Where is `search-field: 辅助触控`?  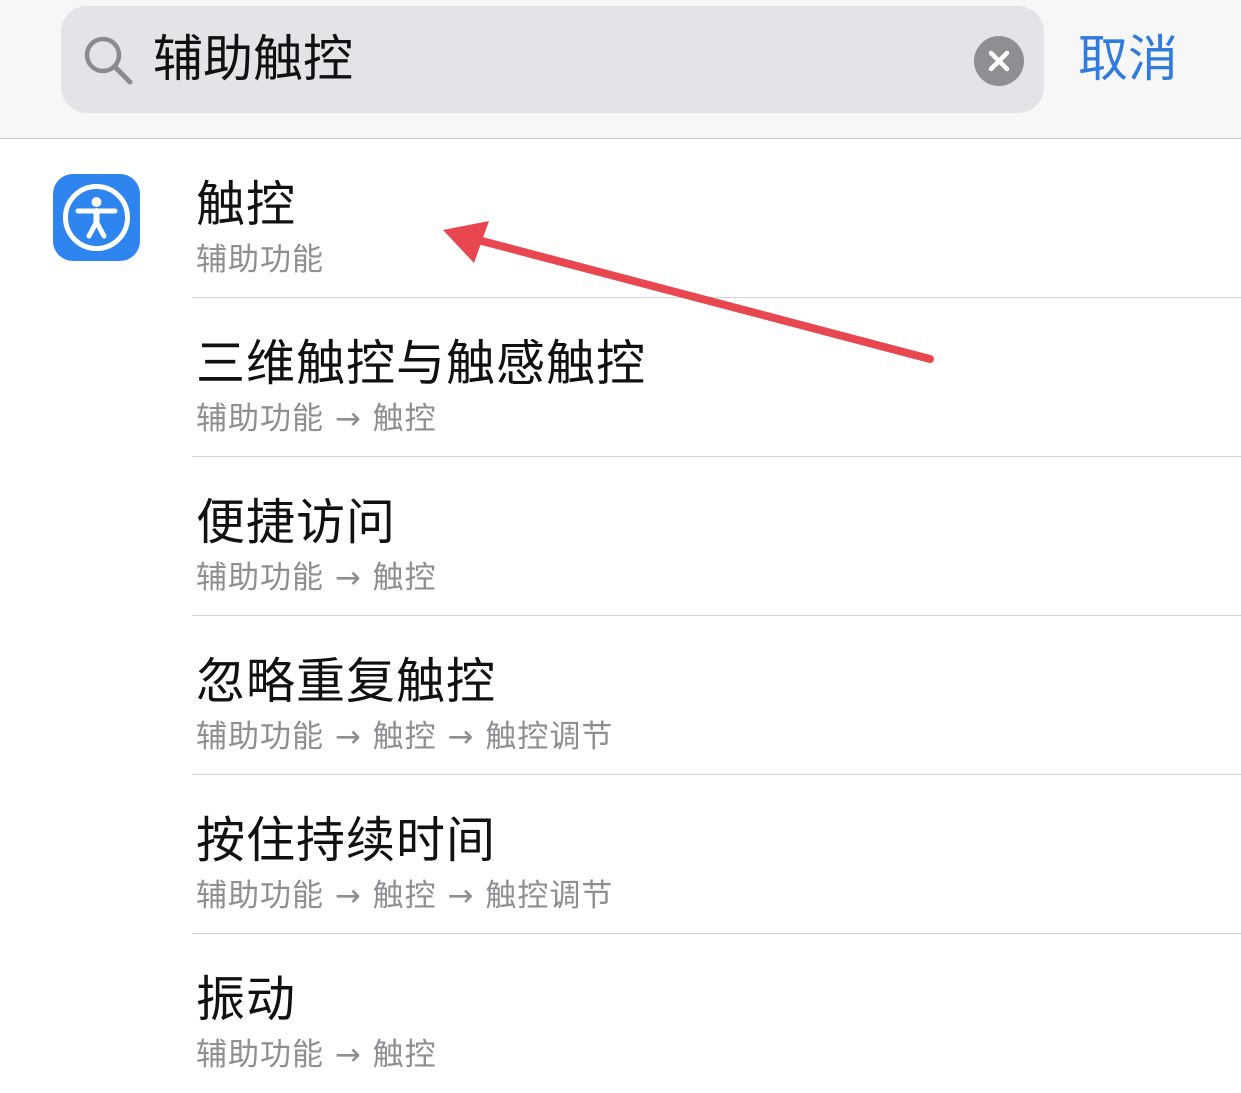
search-field: 辅助触控 is located at coordinates (552, 59).